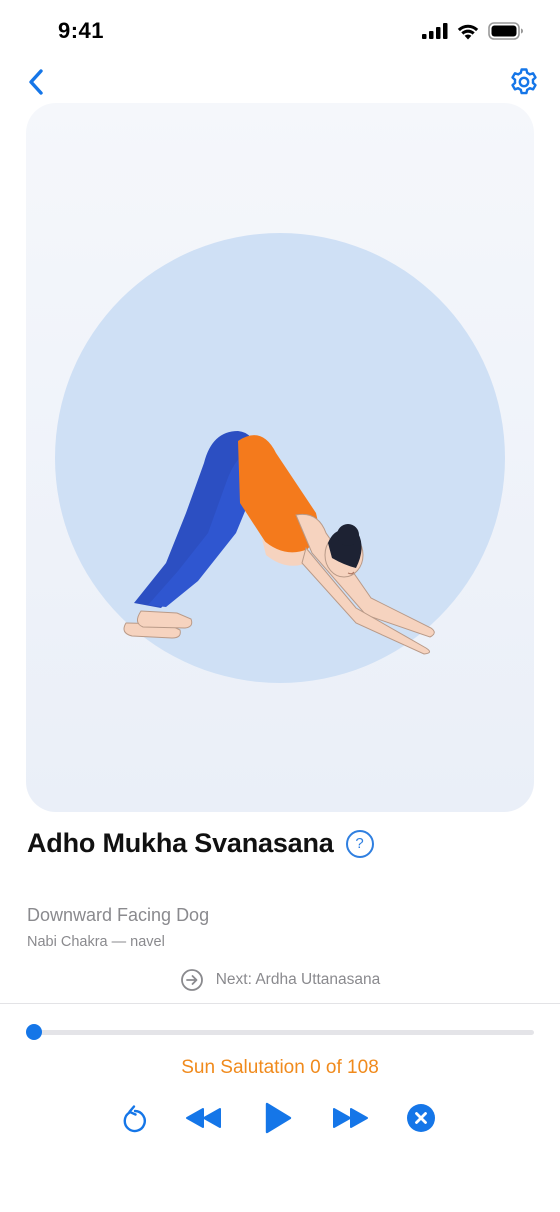 The width and height of the screenshot is (560, 1212). I want to click on stop-button, so click(421, 1118).